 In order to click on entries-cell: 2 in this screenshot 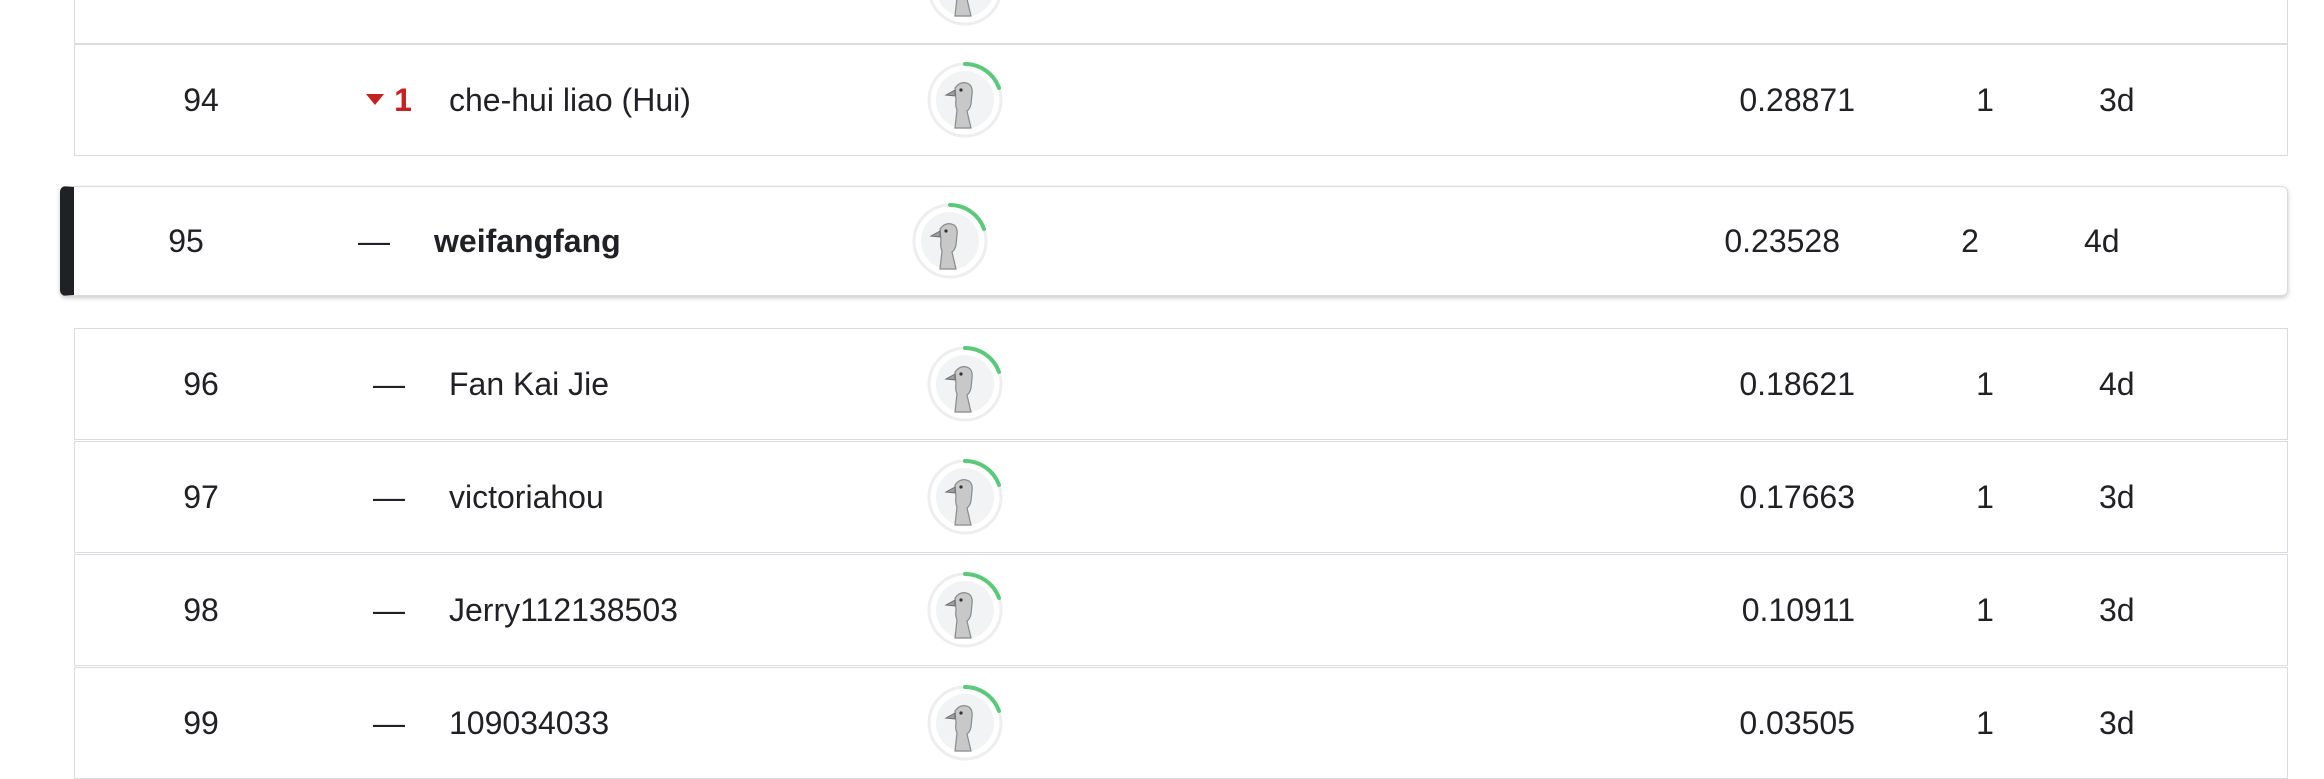, I will do `click(1970, 241)`.